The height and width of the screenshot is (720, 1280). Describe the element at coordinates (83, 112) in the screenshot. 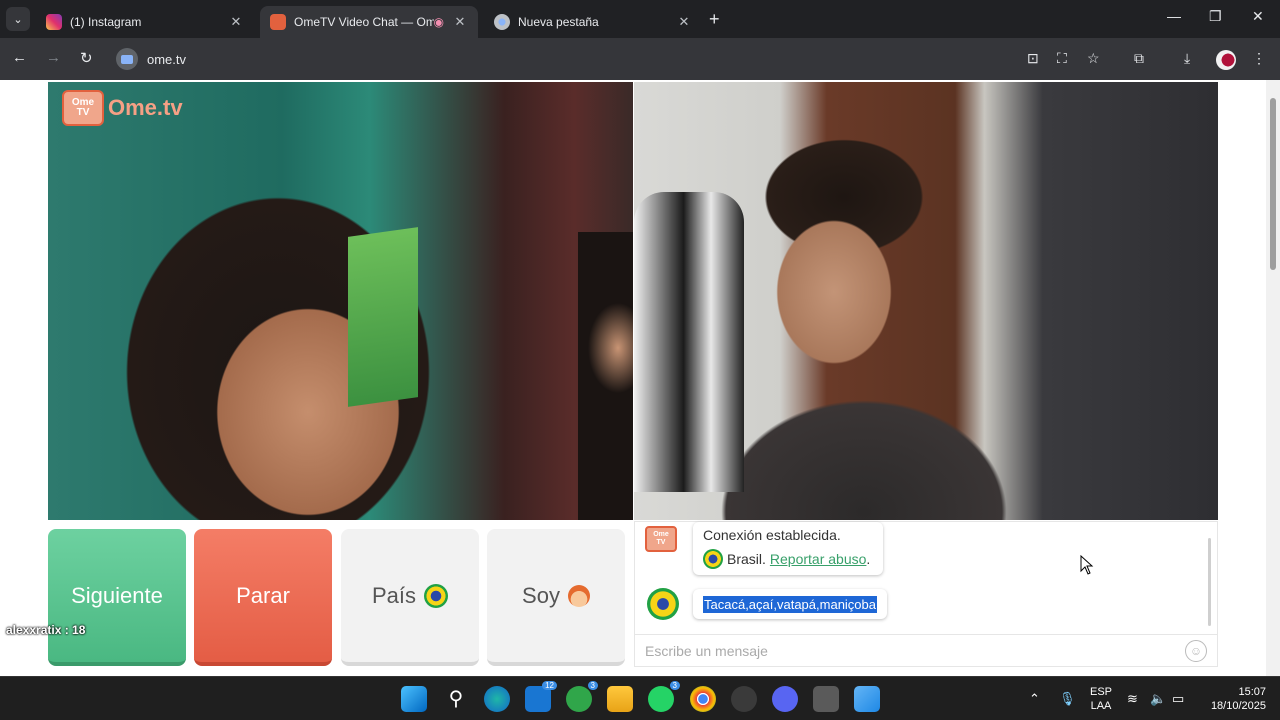

I see `logo-badge-bottom: TV` at that location.